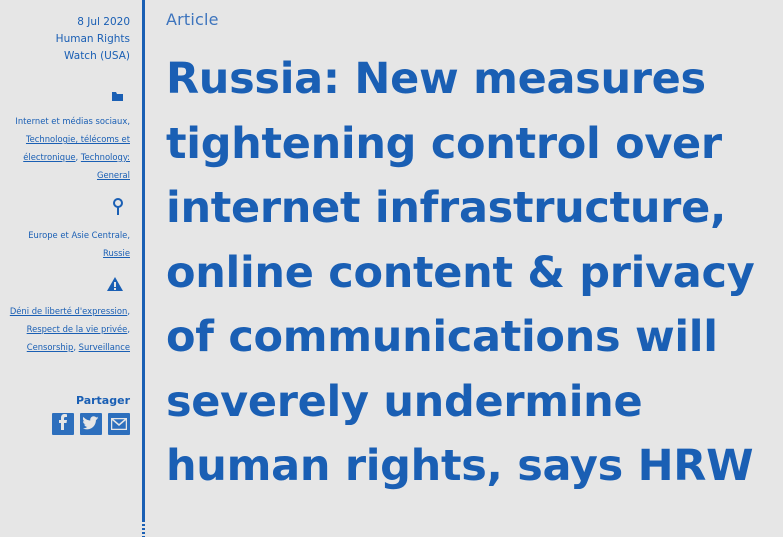 The height and width of the screenshot is (537, 783). I want to click on email-icon, so click(119, 424).